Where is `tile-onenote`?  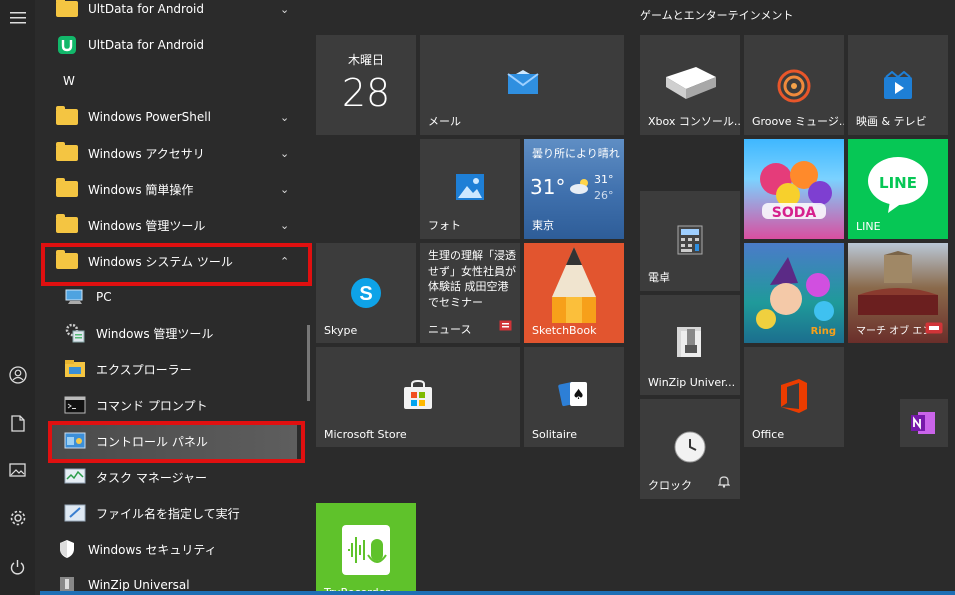
tile-onenote is located at coordinates (924, 423).